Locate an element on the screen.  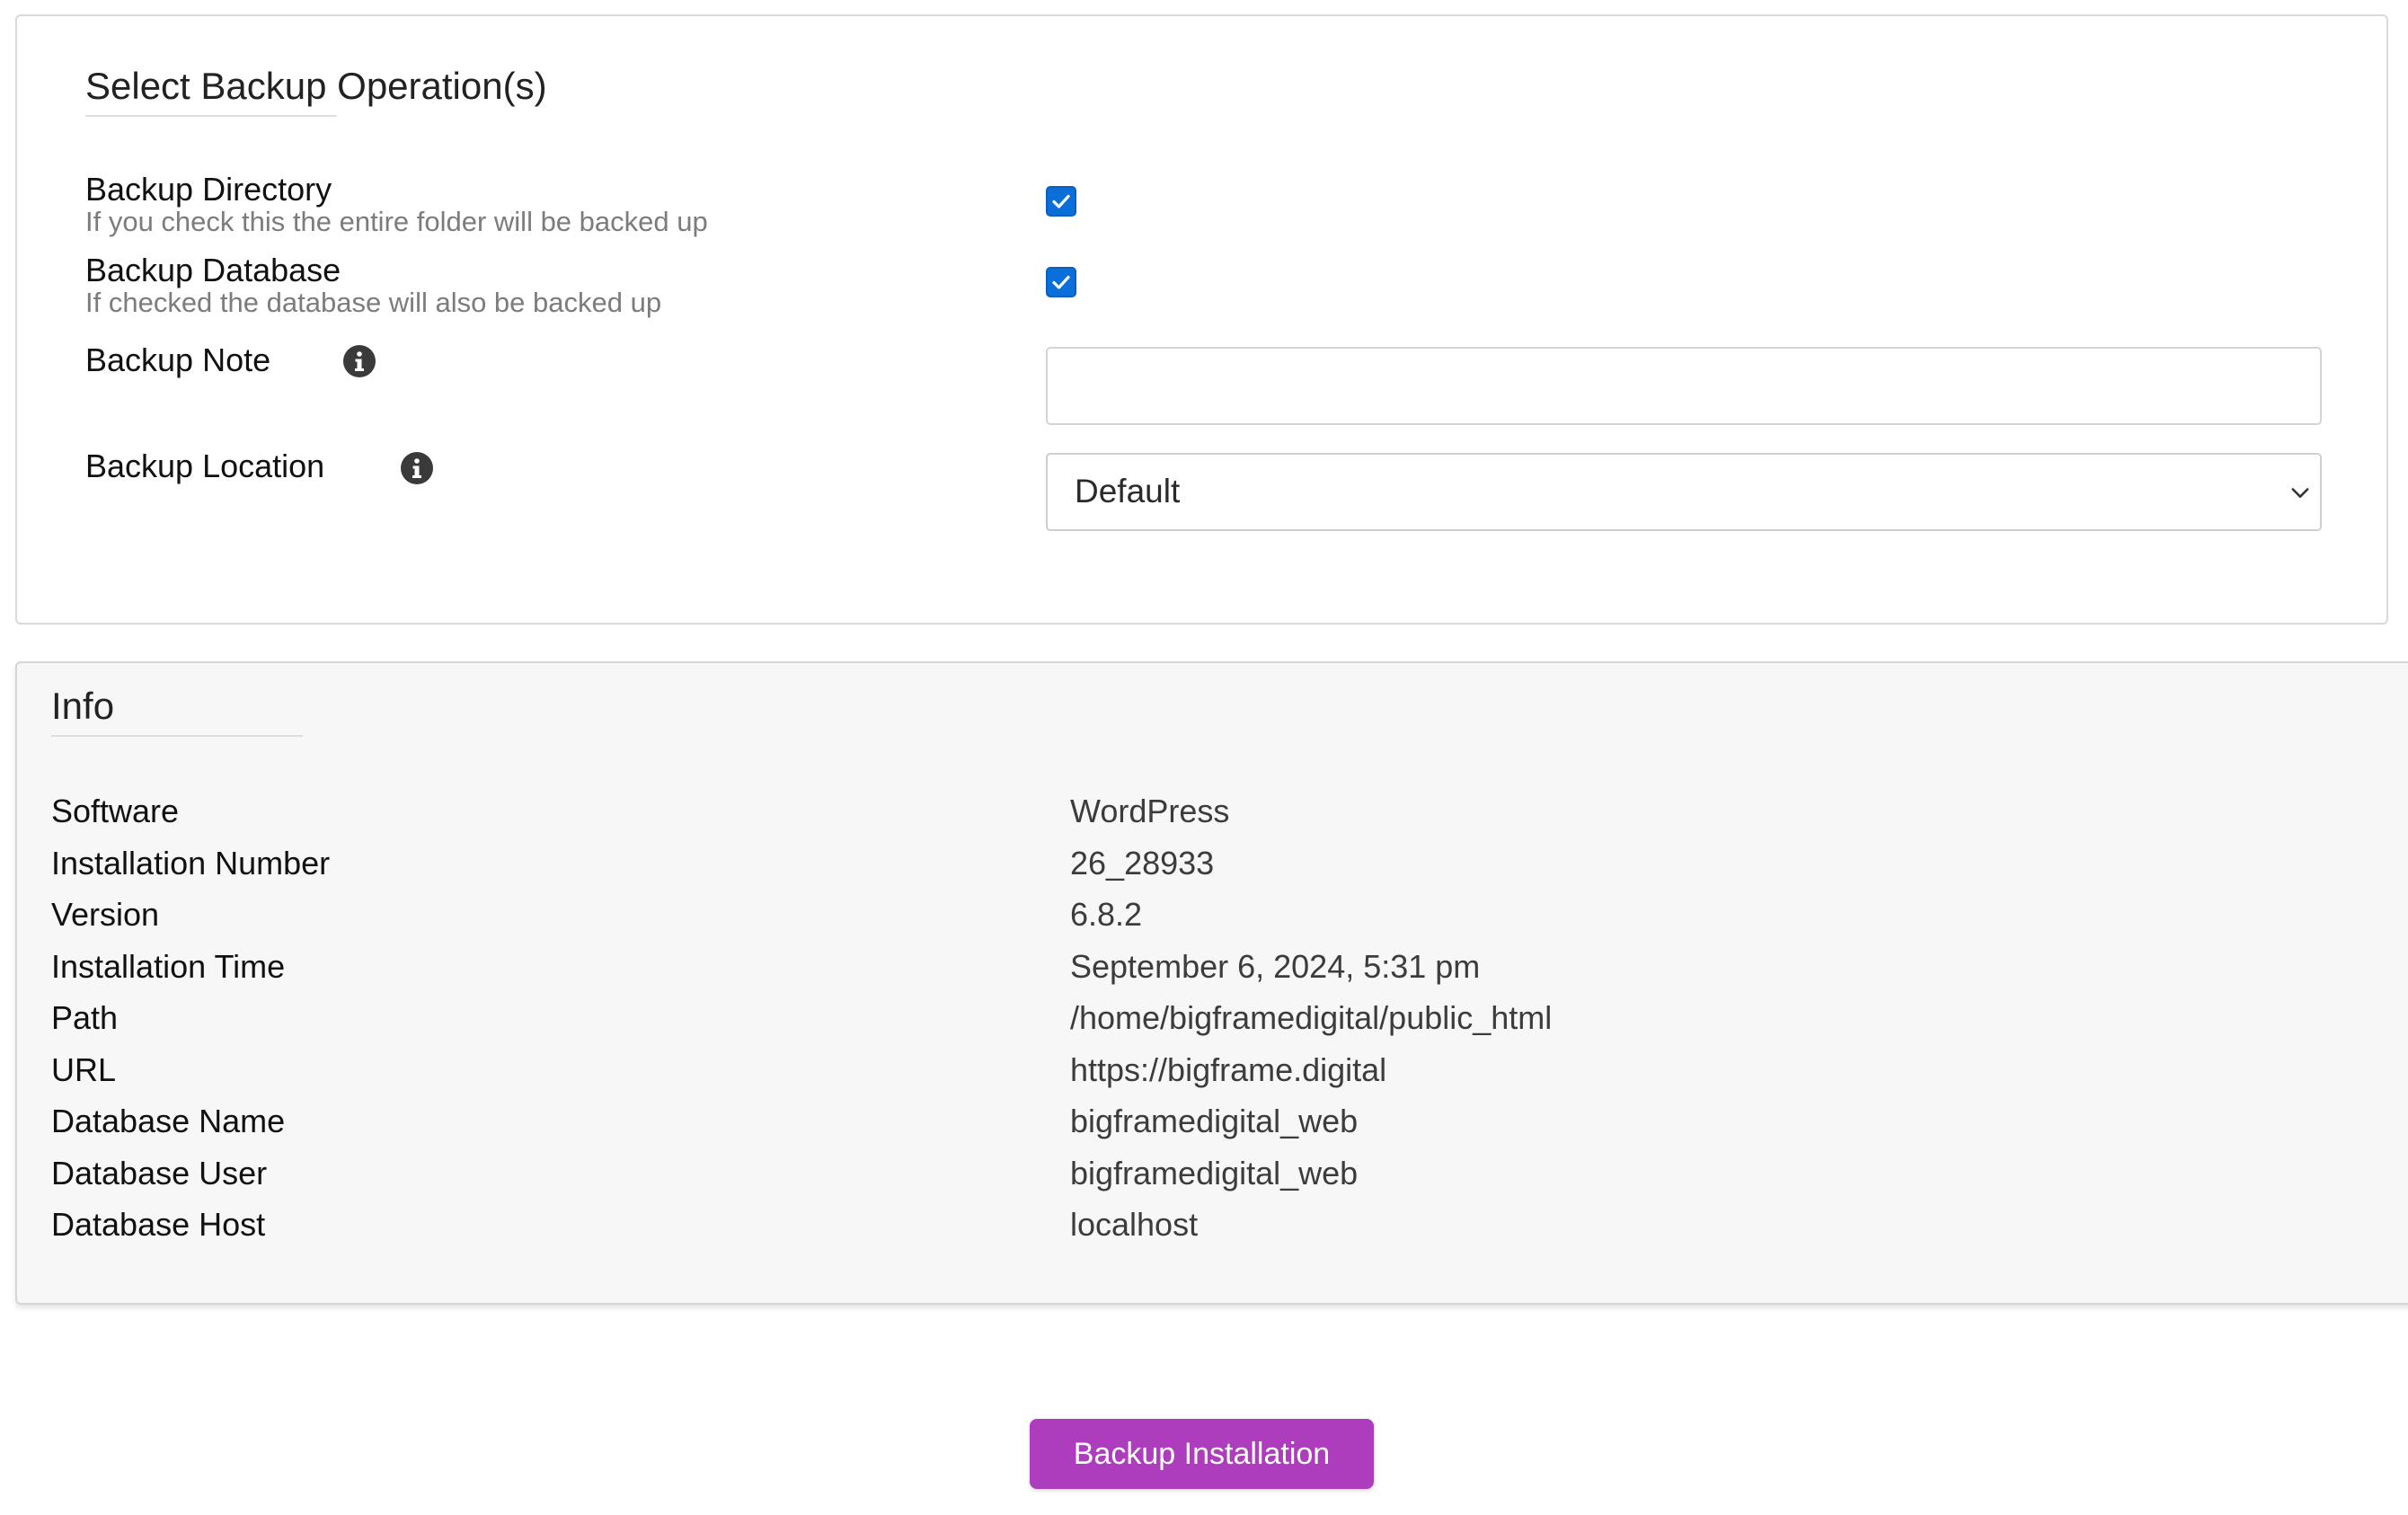
info-key-database-name: Database Name is located at coordinates (168, 1121).